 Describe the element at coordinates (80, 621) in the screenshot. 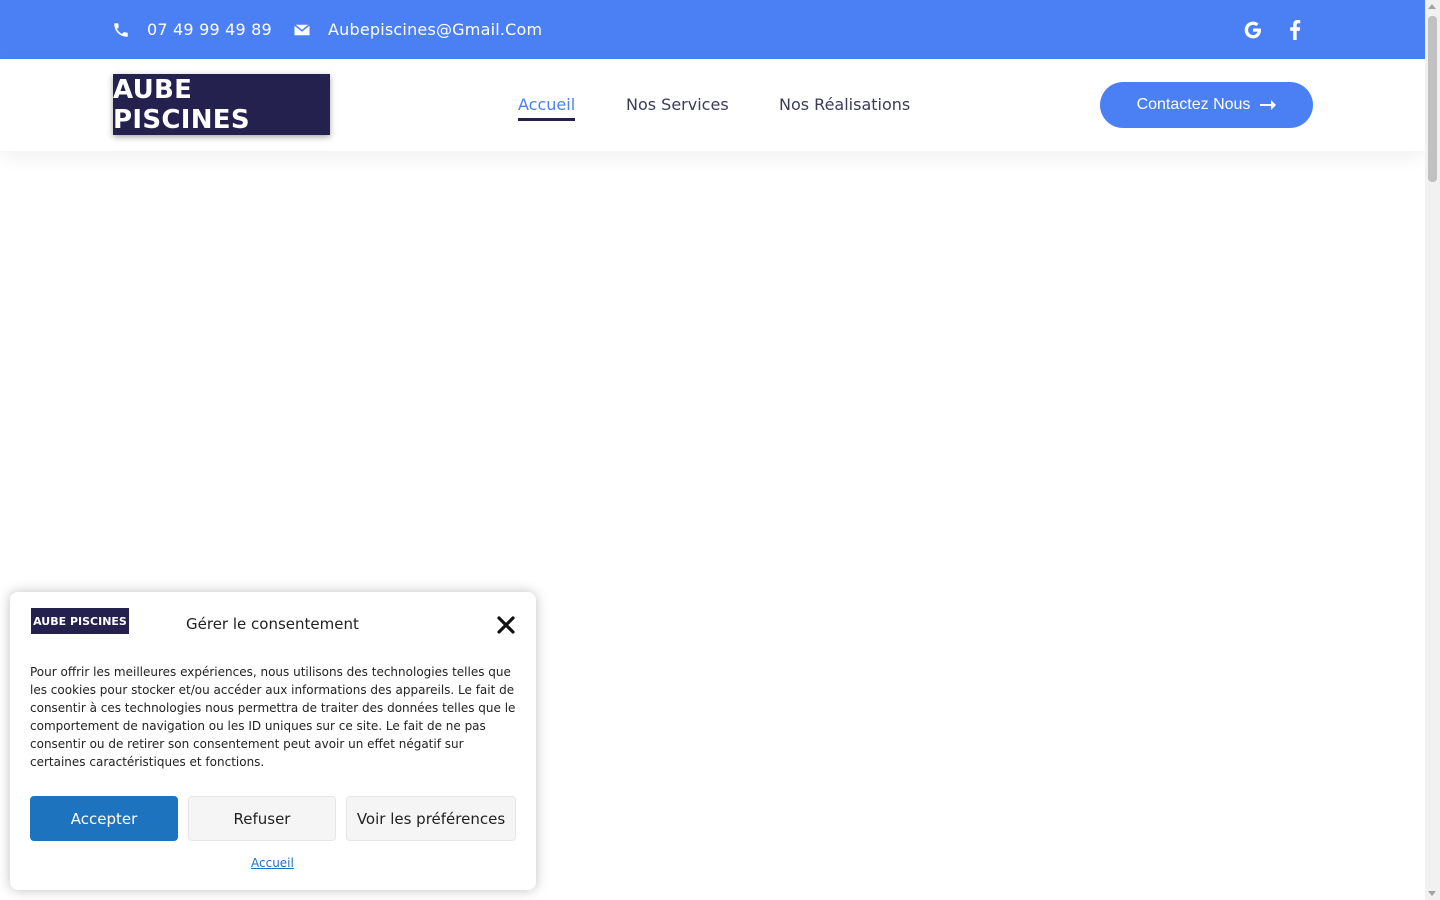

I see `consent-logo: AUBE PISCINES` at that location.